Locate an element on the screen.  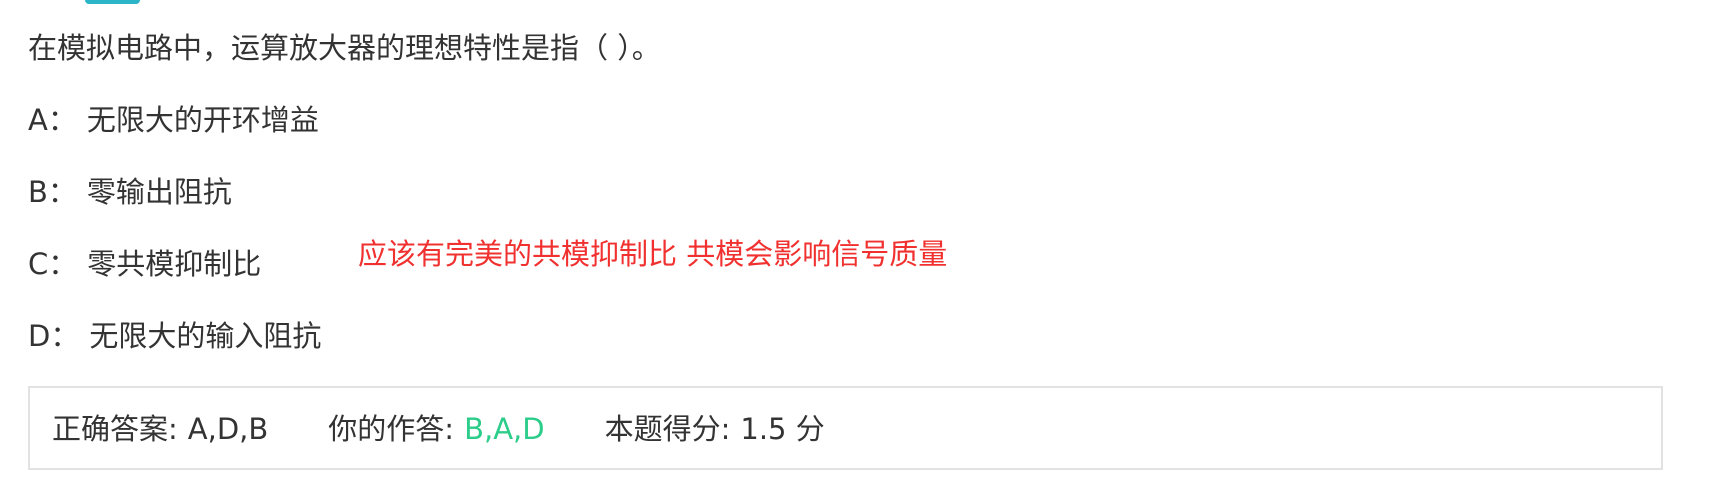
answer-result-row: 正确答案: A,D,B 你的作答: B,A,D 本题得分: 1.5 分 is located at coordinates (468, 429).